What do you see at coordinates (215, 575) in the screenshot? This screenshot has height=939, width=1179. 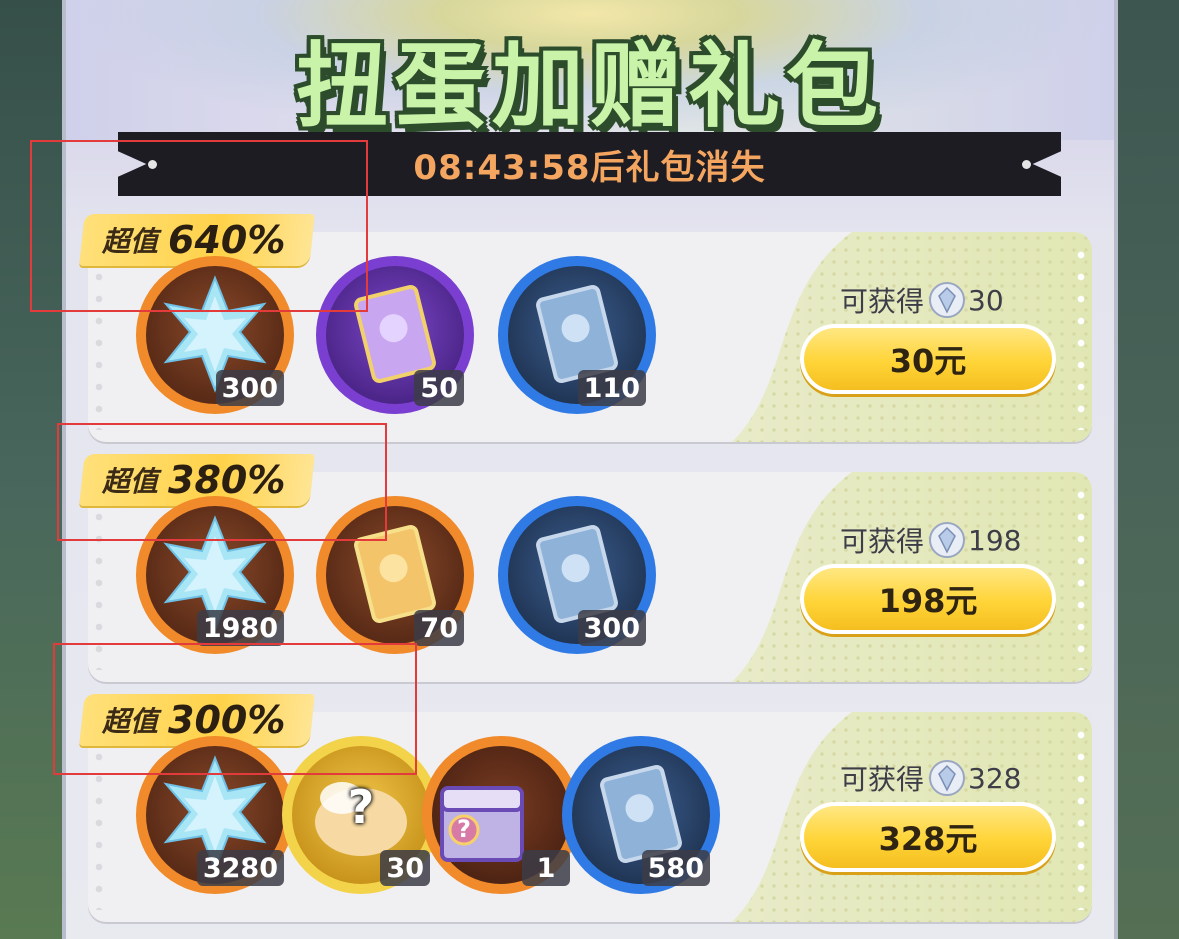 I see `item-slot: 1980` at bounding box center [215, 575].